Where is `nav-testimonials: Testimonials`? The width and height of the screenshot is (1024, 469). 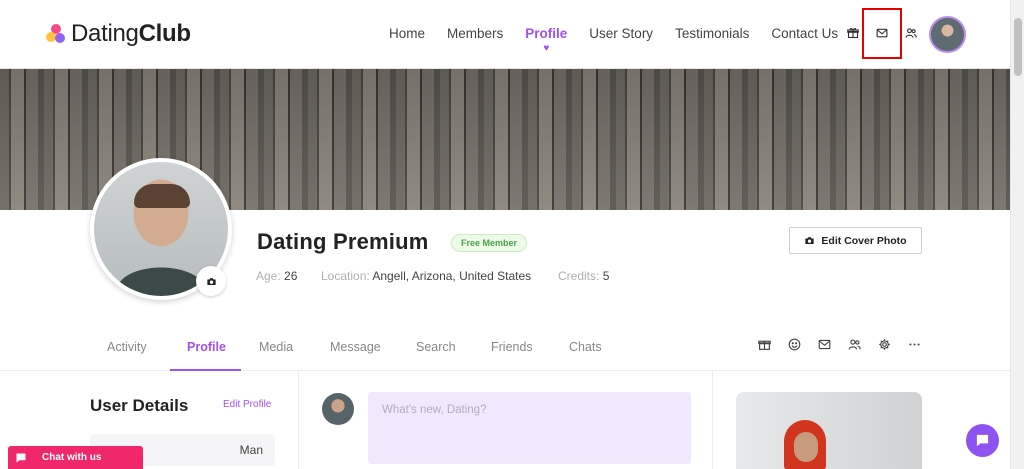 nav-testimonials: Testimonials is located at coordinates (712, 33).